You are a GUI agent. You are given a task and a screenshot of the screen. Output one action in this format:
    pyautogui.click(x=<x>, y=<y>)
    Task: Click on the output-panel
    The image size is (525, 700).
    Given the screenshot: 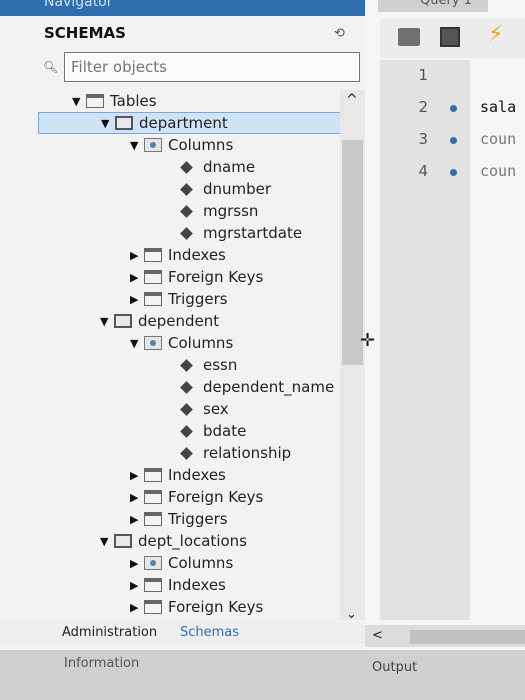 What is the action you would take?
    pyautogui.click(x=445, y=675)
    